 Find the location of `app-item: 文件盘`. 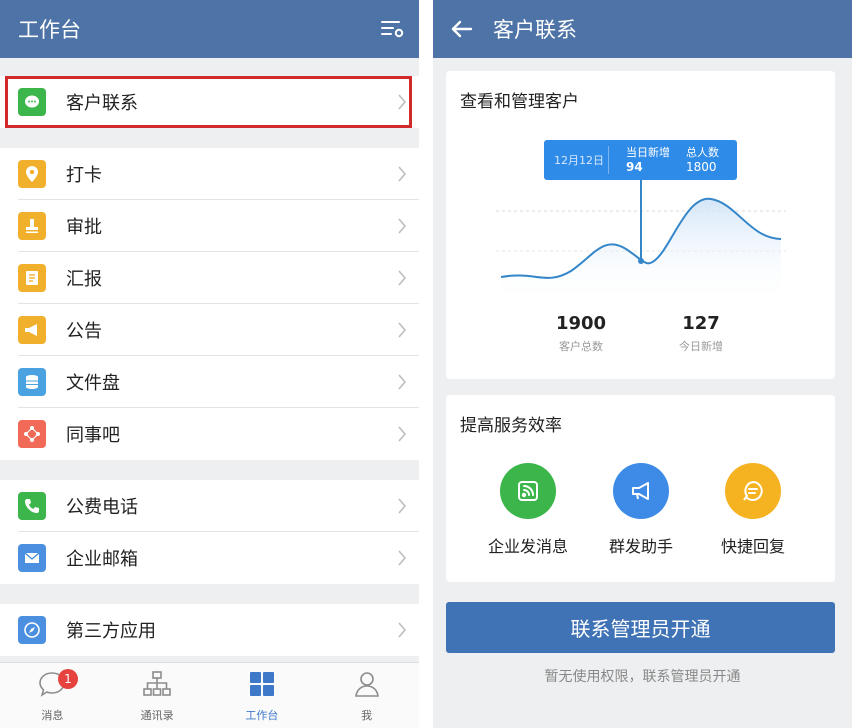

app-item: 文件盘 is located at coordinates (209, 382).